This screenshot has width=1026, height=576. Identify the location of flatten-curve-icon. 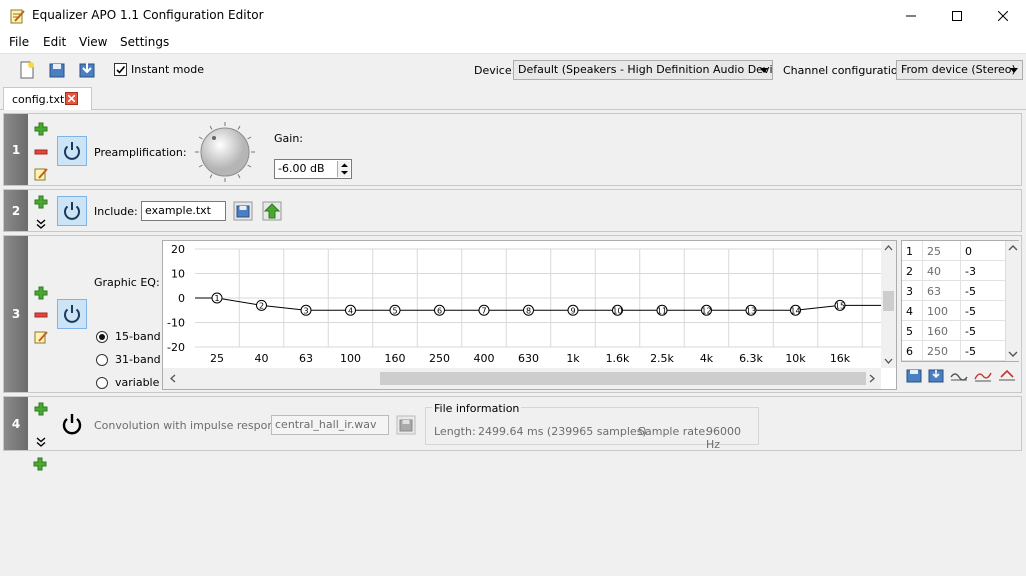
(959, 376).